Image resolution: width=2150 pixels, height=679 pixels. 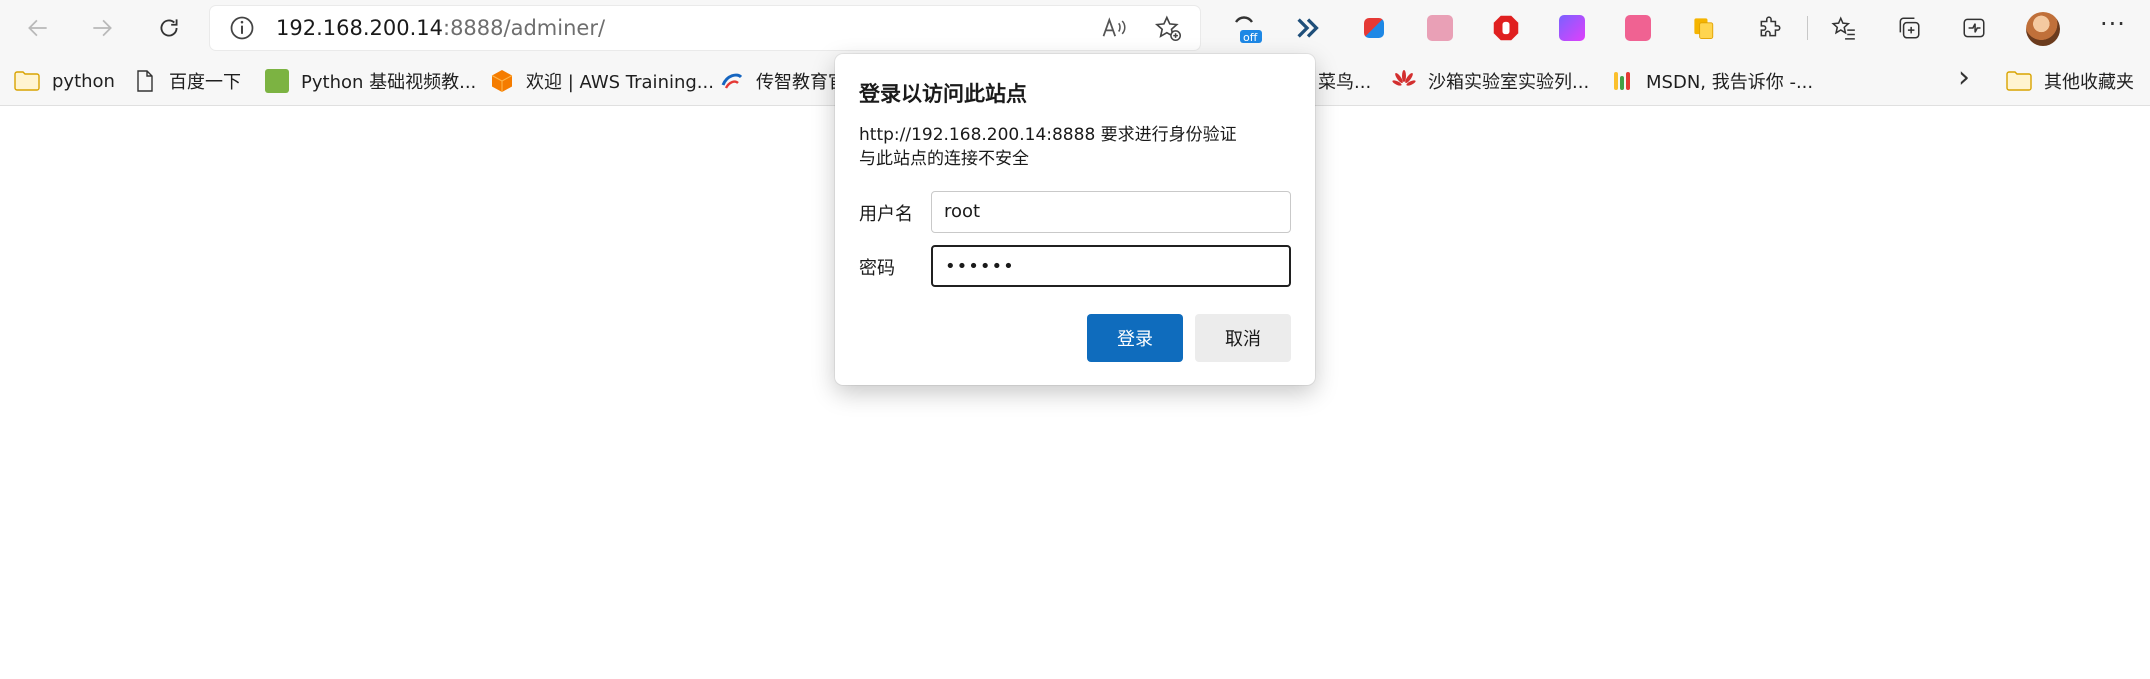 What do you see at coordinates (169, 28) in the screenshot?
I see `refresh-icon` at bounding box center [169, 28].